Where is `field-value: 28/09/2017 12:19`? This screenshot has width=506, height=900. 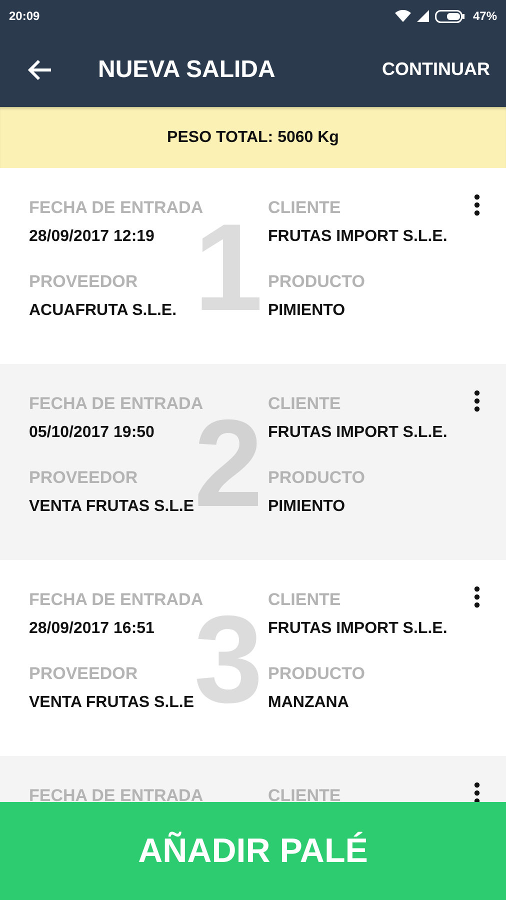
field-value: 28/09/2017 12:19 is located at coordinates (91, 237).